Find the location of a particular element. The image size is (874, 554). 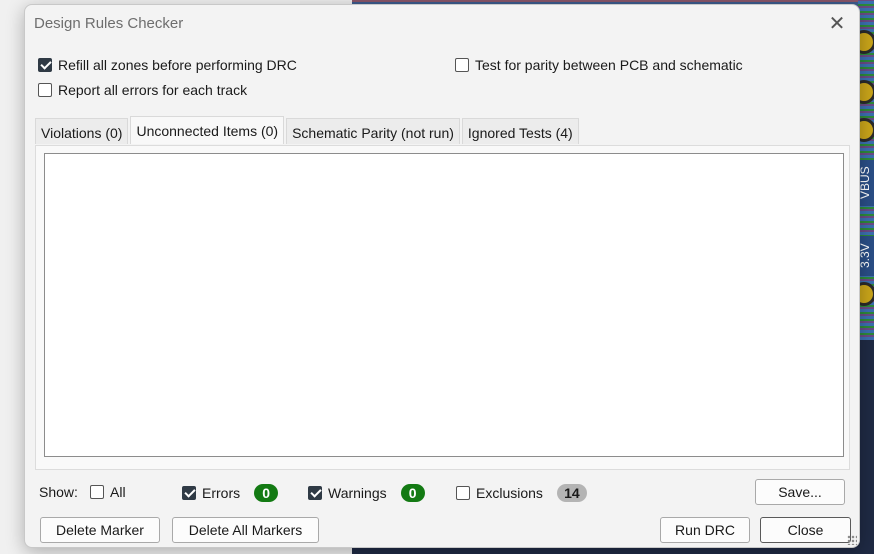

filter-warnings: Warnings 0 is located at coordinates (366, 493).